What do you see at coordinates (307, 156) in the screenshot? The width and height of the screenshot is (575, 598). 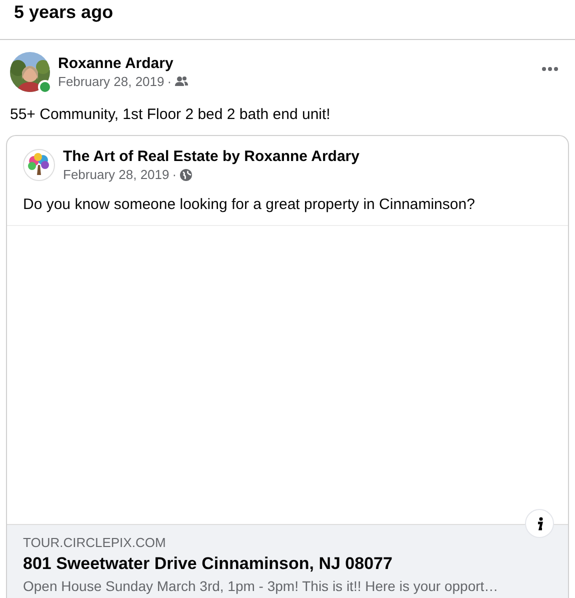 I see `page-name: The Art of Real Estate by Roxanne Ardary` at bounding box center [307, 156].